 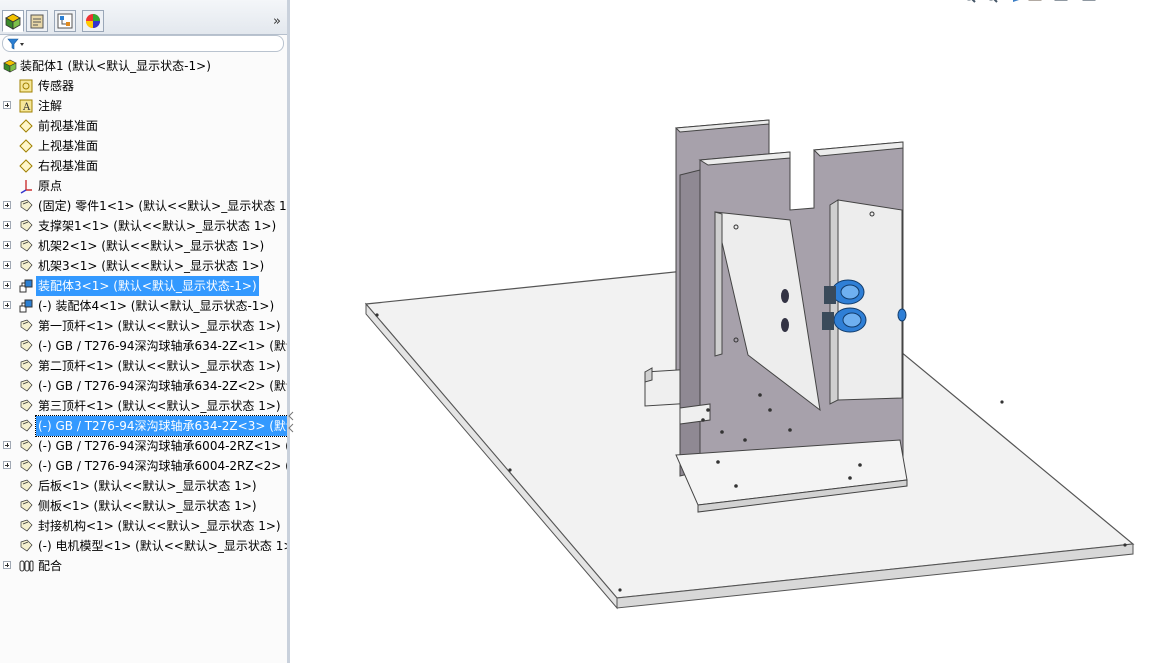 I want to click on tree-item-label: 支撑架1<1> (默认<<默认>_显示状态 1>), so click(x=157, y=226).